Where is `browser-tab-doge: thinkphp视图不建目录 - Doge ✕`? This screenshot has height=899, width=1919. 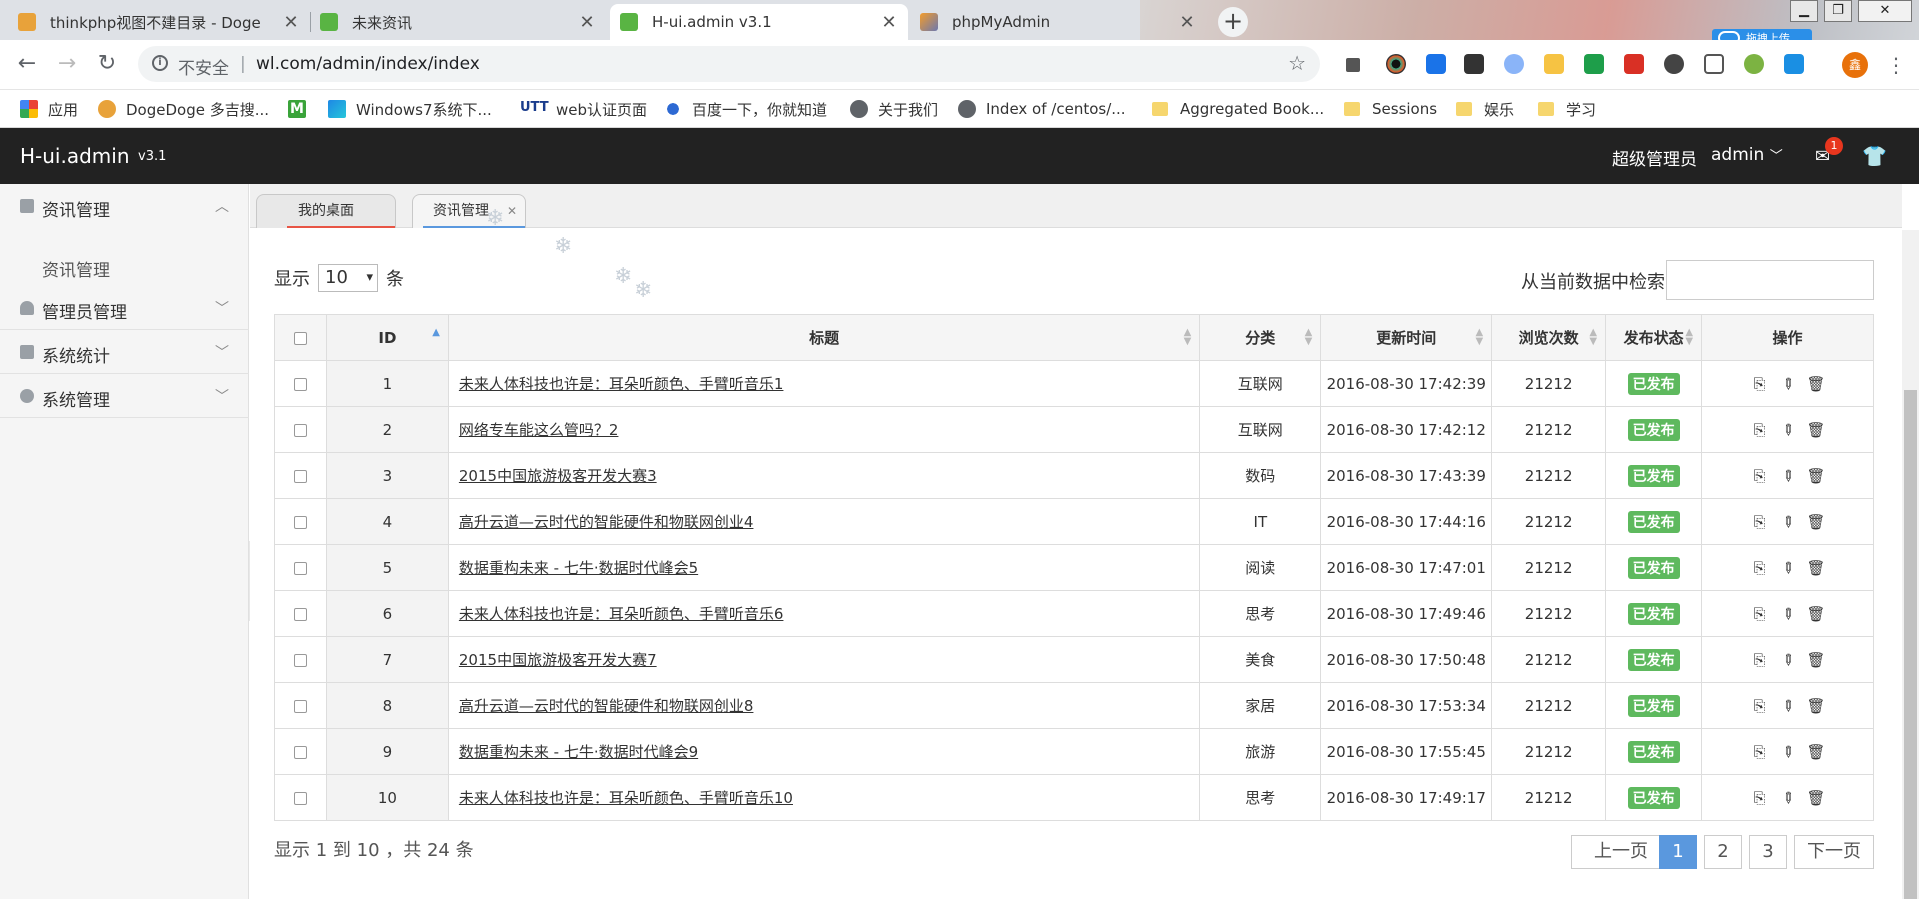
browser-tab-doge: thinkphp视图不建目录 - Doge ✕ is located at coordinates (159, 22).